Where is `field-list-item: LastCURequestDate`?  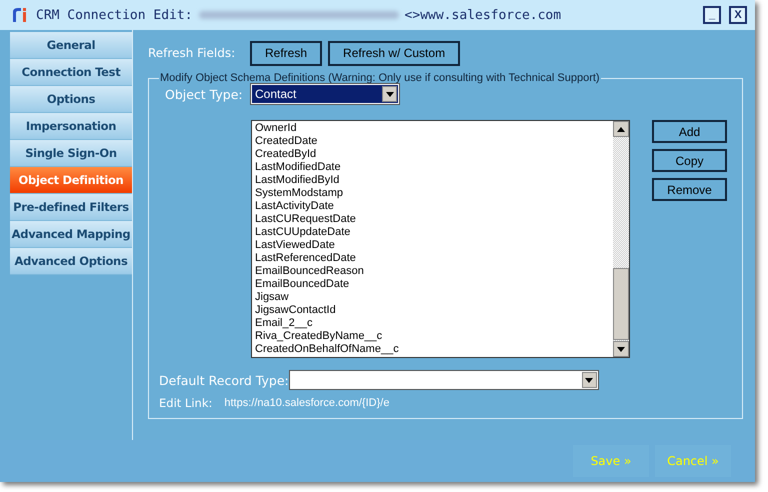 field-list-item: LastCURequestDate is located at coordinates (432, 219).